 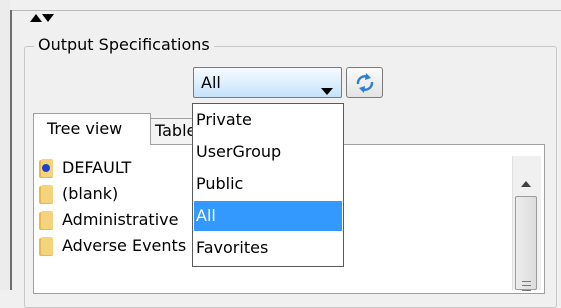 I want to click on filter-dropdown-list: Private UserGroup Public All Favorites, so click(x=268, y=185).